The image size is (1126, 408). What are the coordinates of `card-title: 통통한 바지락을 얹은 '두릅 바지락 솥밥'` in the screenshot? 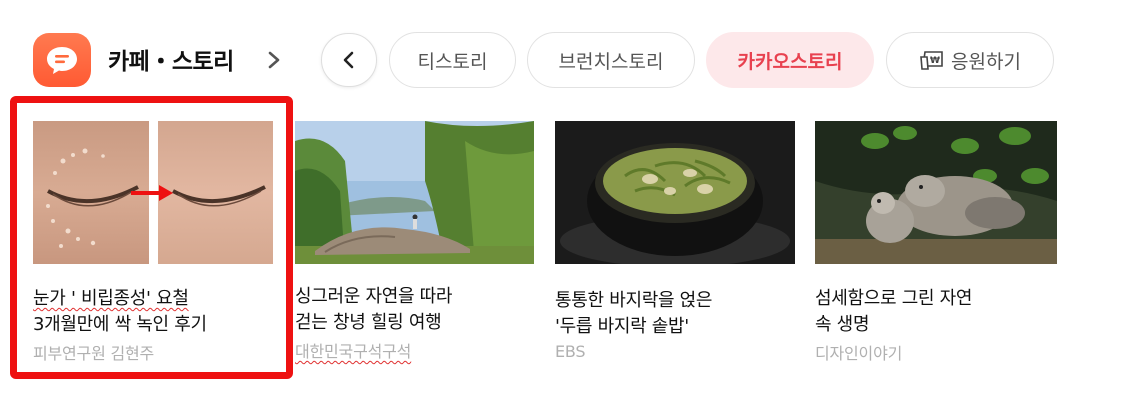 It's located at (675, 314).